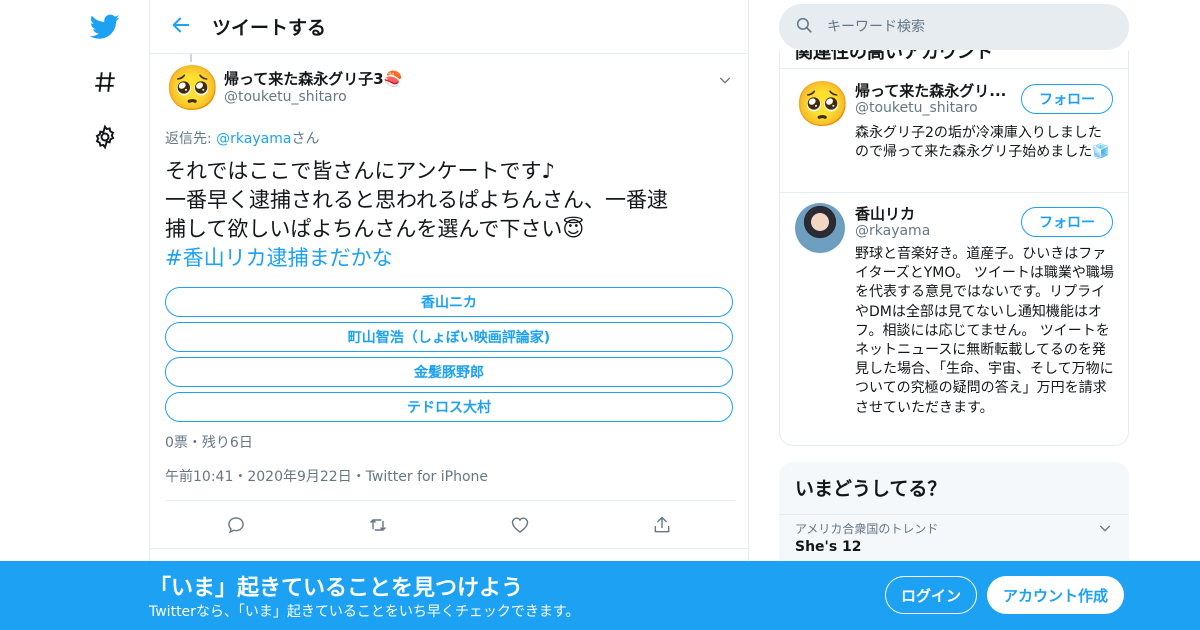 The height and width of the screenshot is (630, 1200). Describe the element at coordinates (326, 476) in the screenshot. I see `tweet-timestamp: 午前10:41・2020年9月22日・Twitter for iPhone` at that location.